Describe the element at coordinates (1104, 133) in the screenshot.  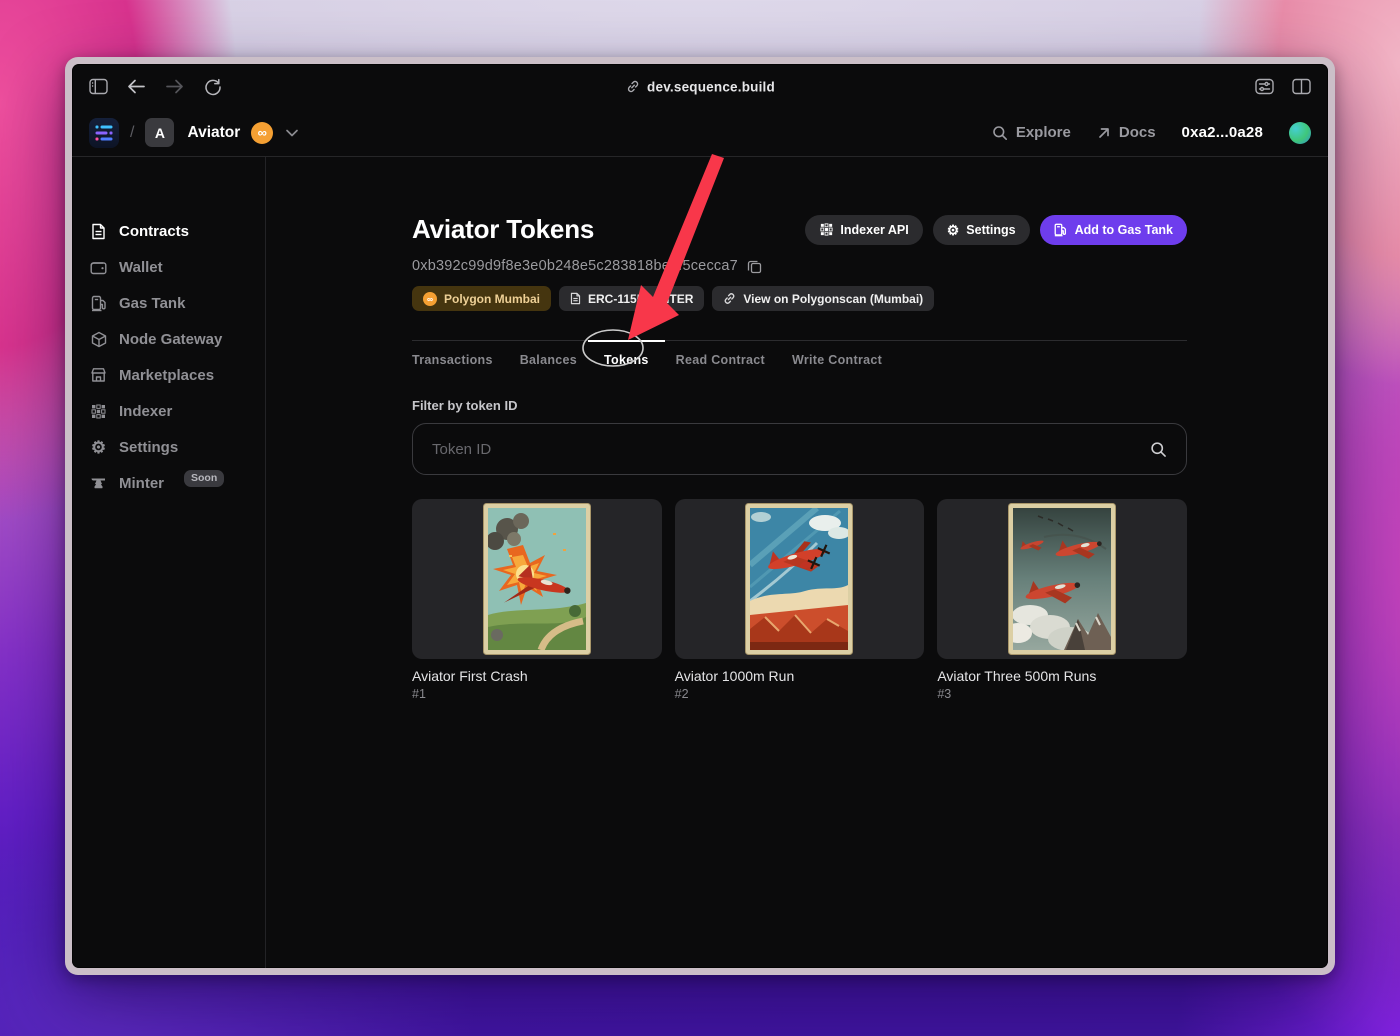
I see `arrow-up-right-icon` at that location.